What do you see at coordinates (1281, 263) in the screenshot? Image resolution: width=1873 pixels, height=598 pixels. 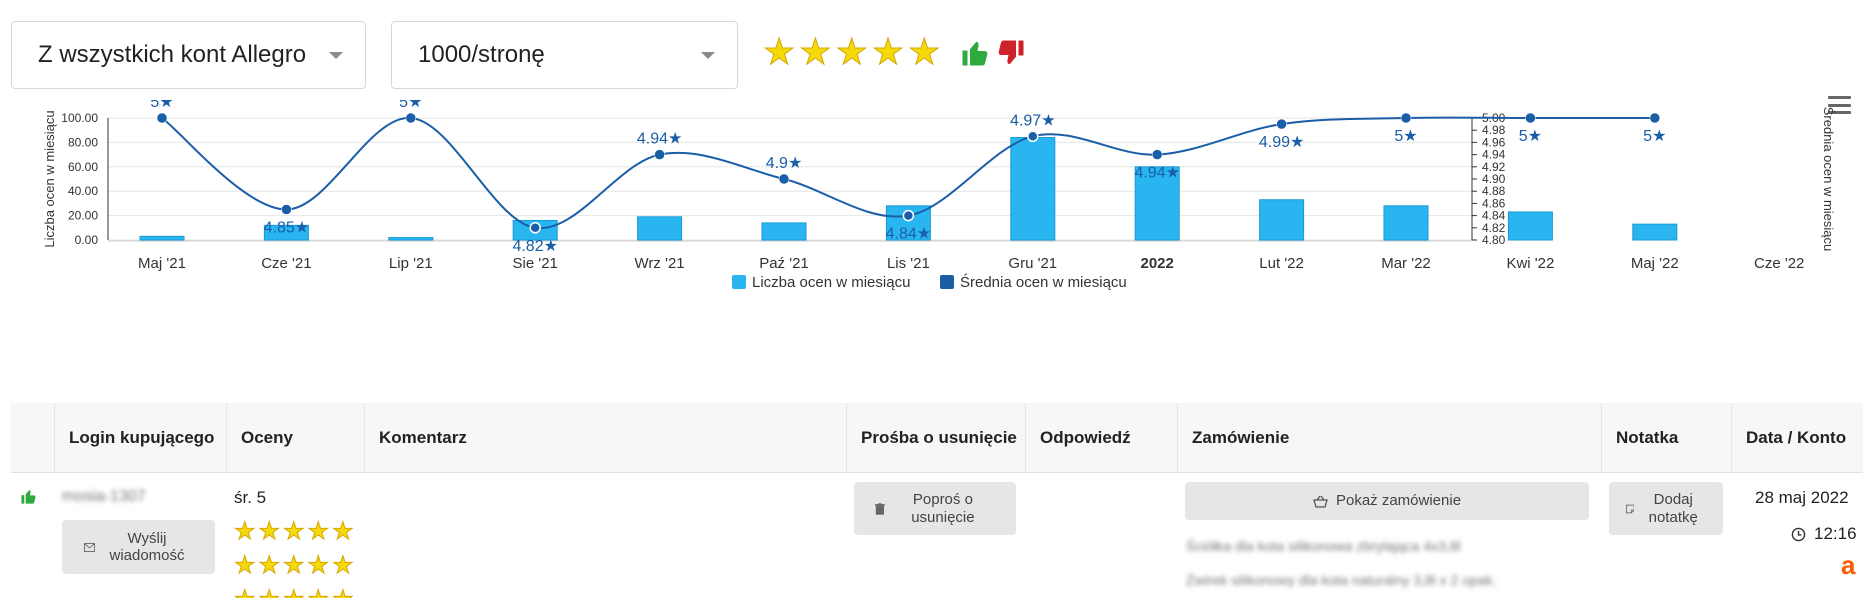 I see `x-tick-label: Lut '22` at bounding box center [1281, 263].